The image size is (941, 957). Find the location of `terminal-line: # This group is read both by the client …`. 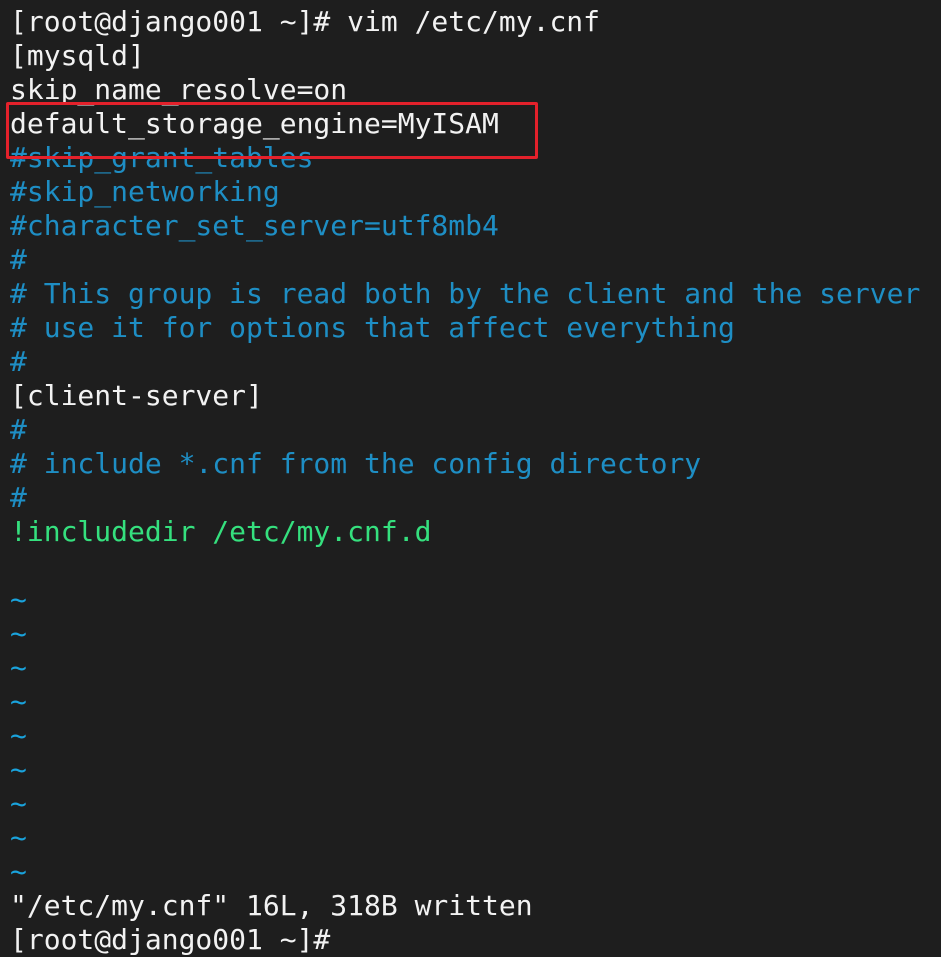

terminal-line: # This group is read both by the client … is located at coordinates (465, 293).